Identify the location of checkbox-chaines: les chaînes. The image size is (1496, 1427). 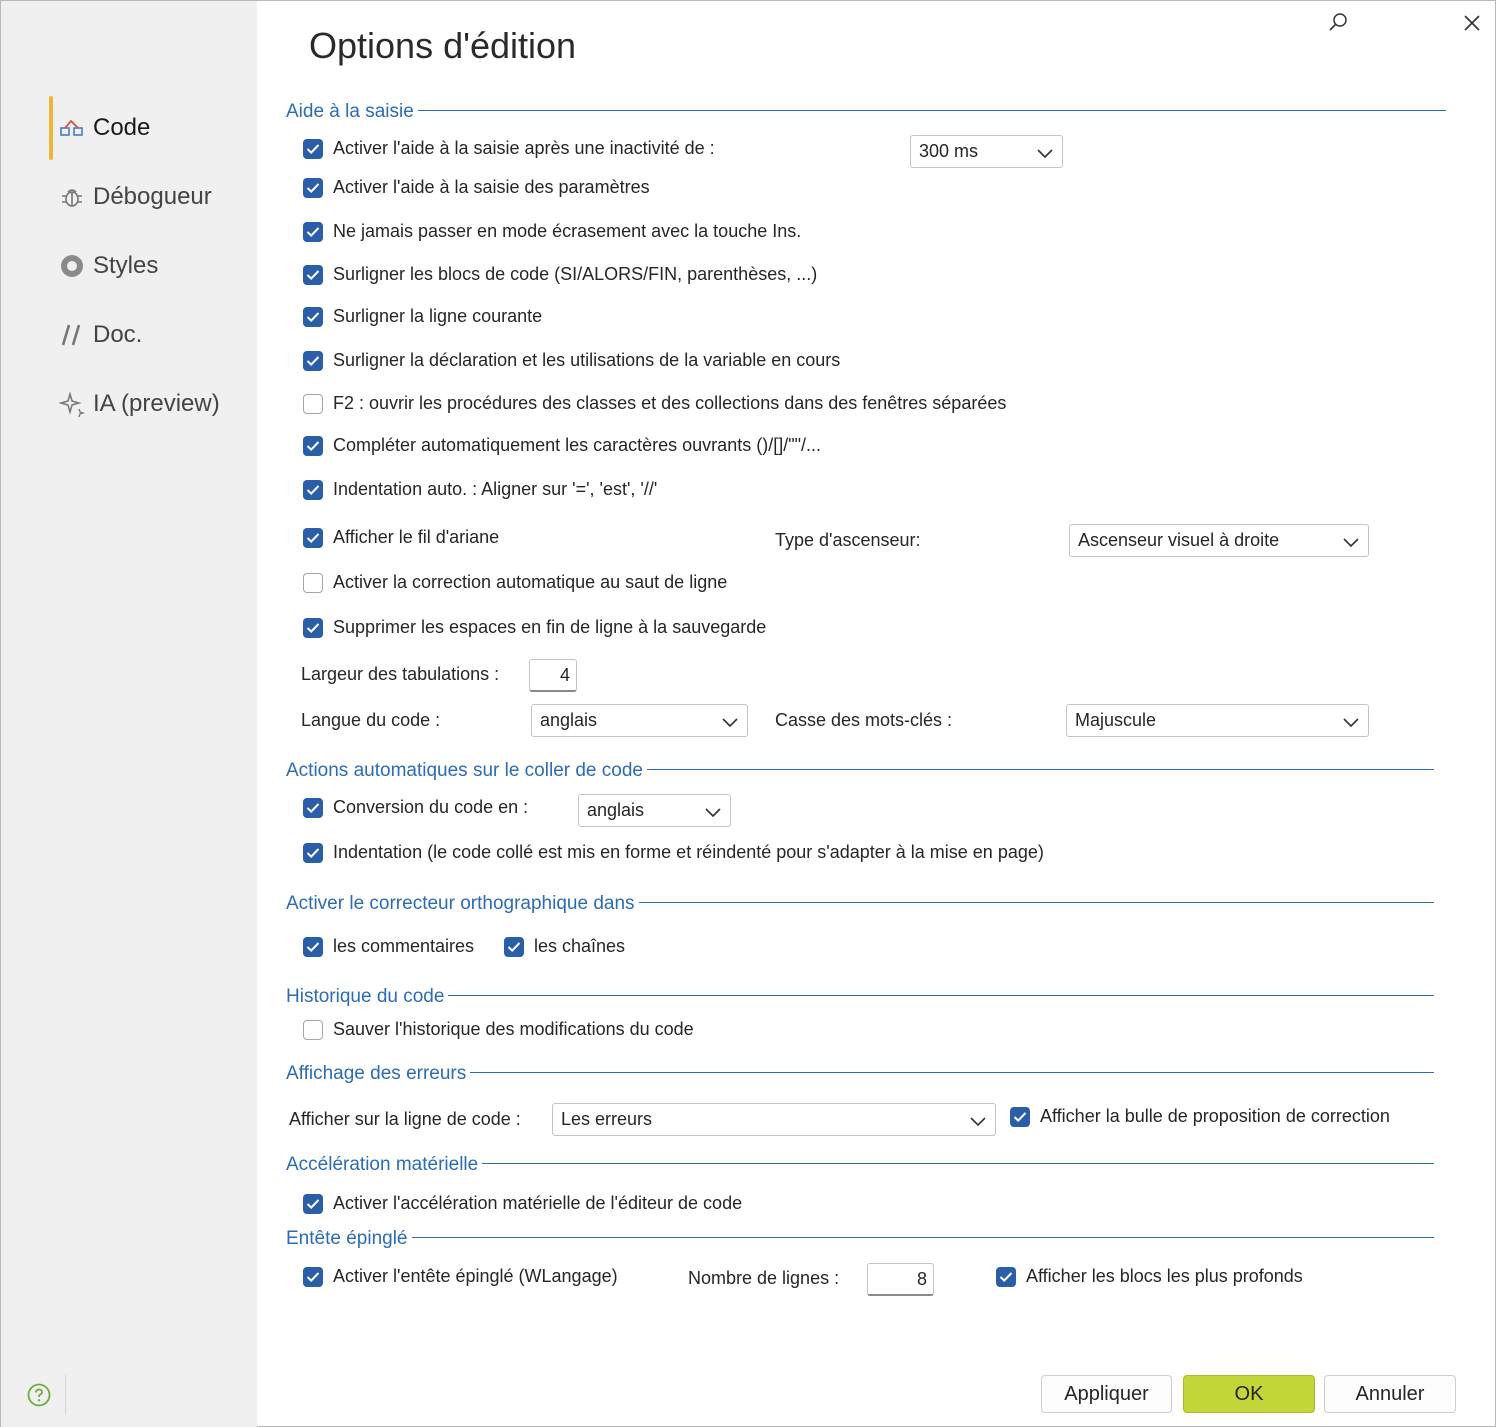
(564, 946).